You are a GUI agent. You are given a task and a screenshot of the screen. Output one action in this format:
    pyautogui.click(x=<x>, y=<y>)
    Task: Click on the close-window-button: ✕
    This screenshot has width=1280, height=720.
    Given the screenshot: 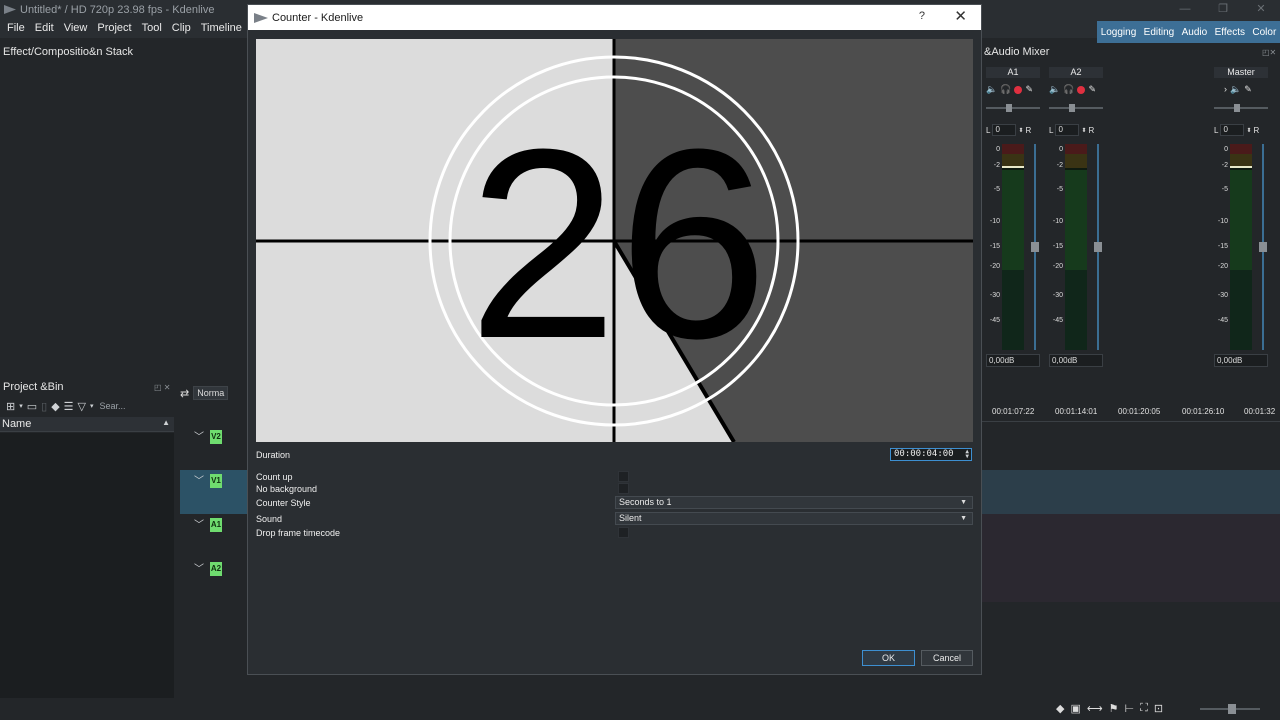 What is the action you would take?
    pyautogui.click(x=1261, y=9)
    